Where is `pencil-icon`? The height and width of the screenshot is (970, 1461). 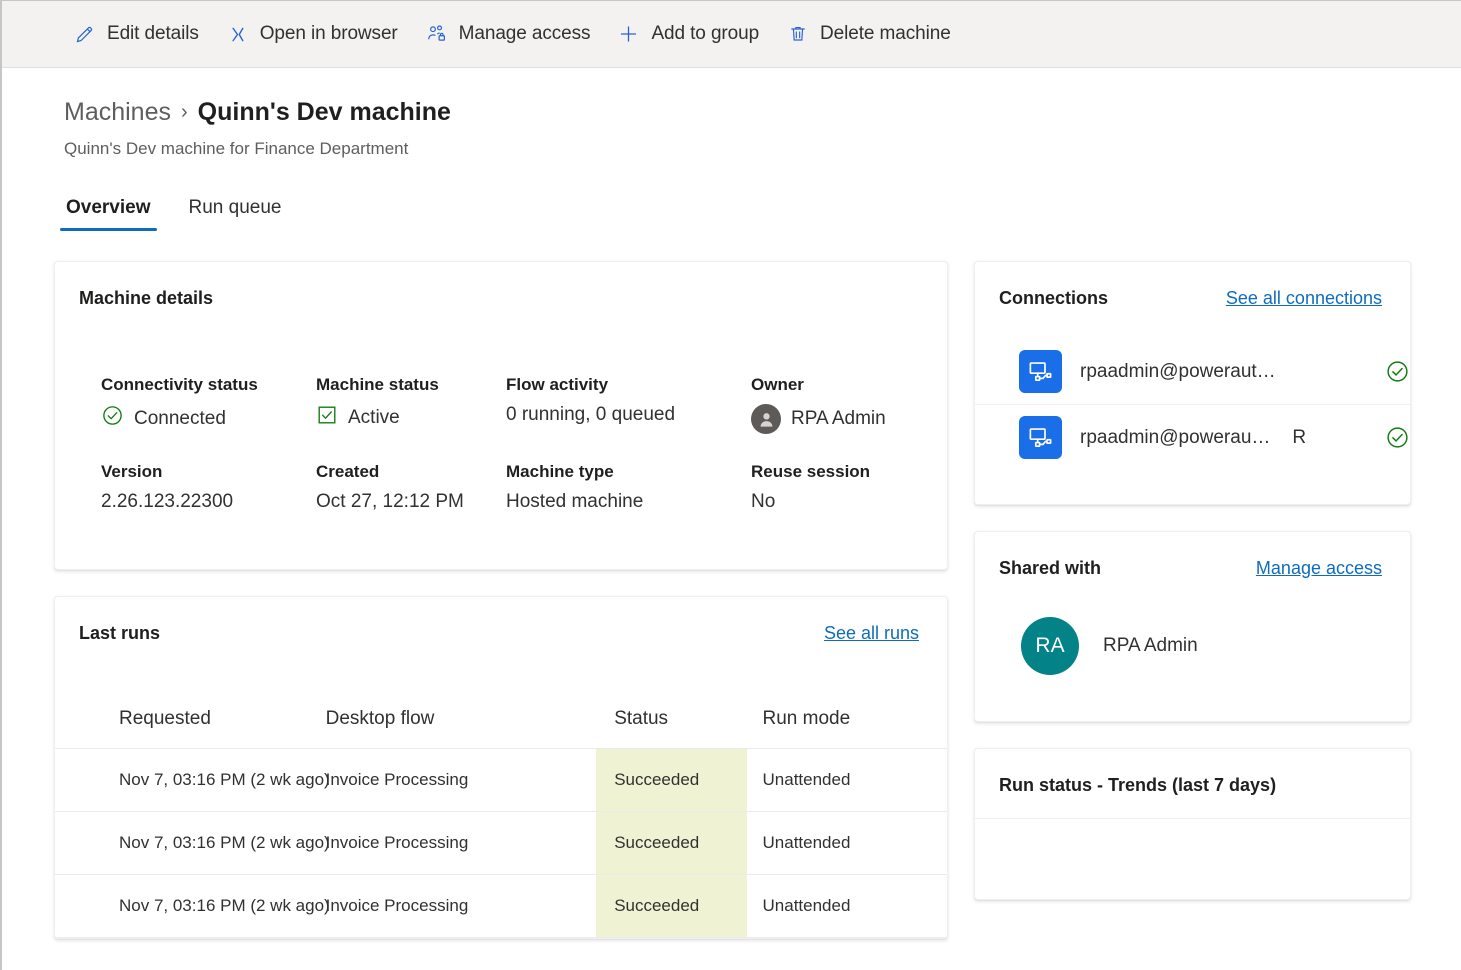
pencil-icon is located at coordinates (84, 34).